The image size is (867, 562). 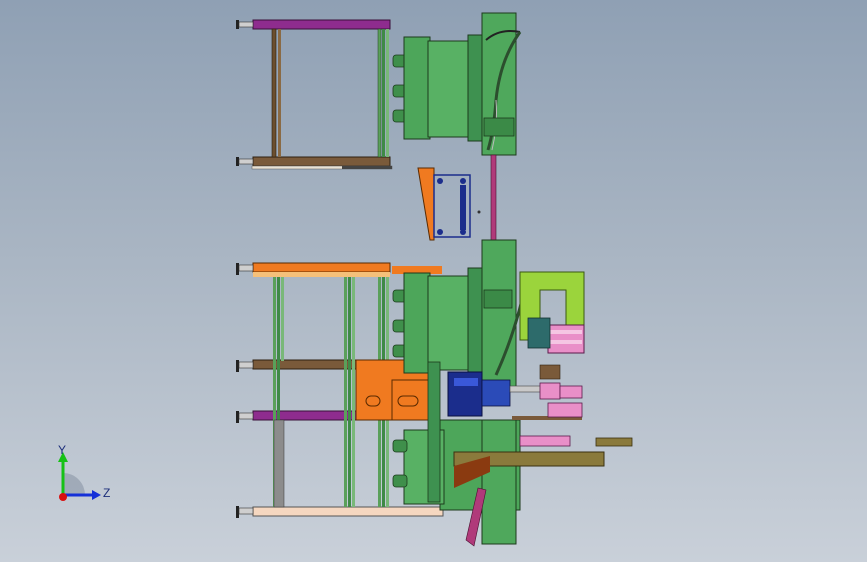 I want to click on top-frame, so click(x=322, y=94).